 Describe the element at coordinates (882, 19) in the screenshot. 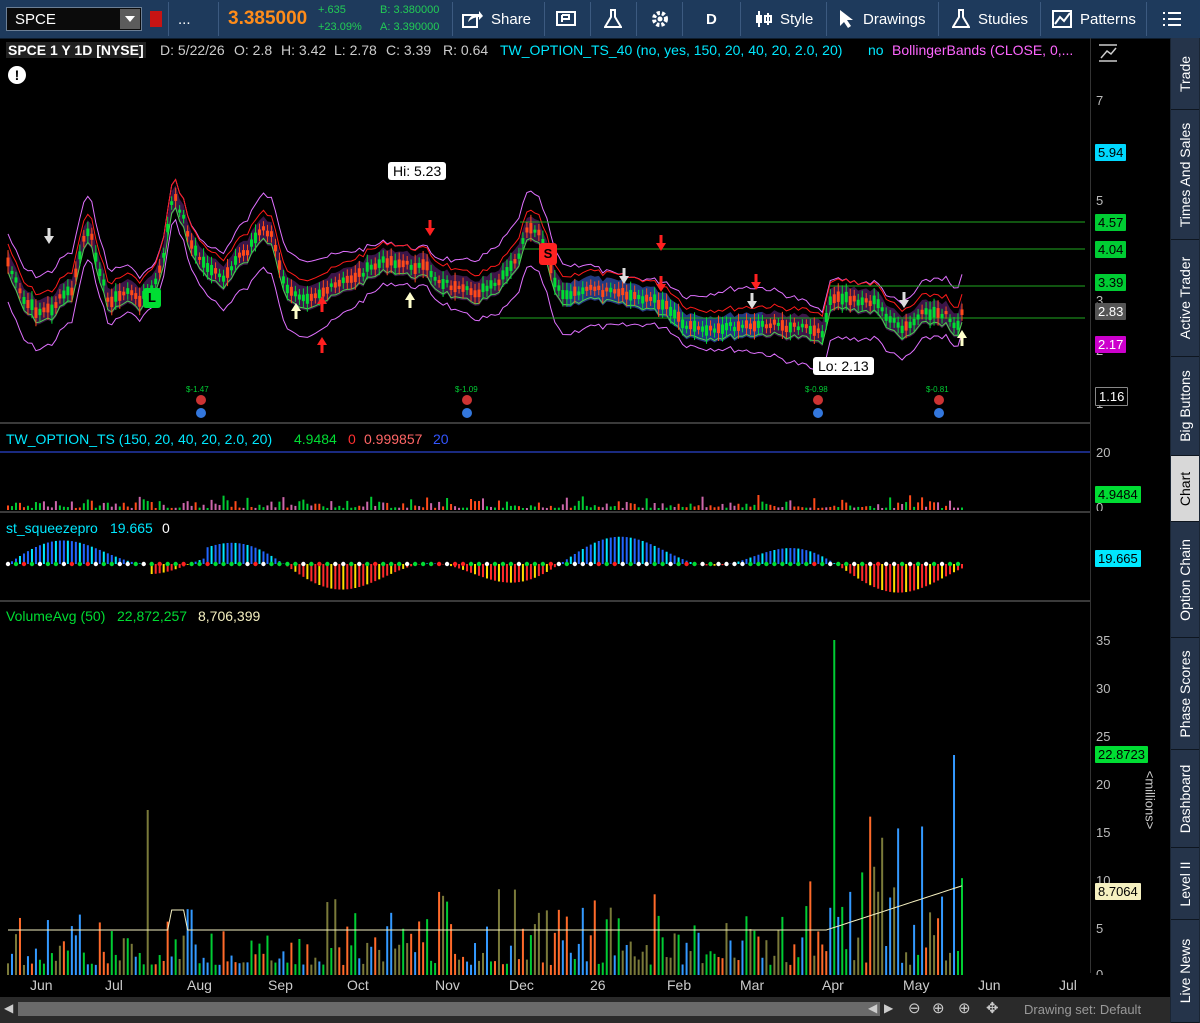

I see `drawings-button: Drawings` at that location.